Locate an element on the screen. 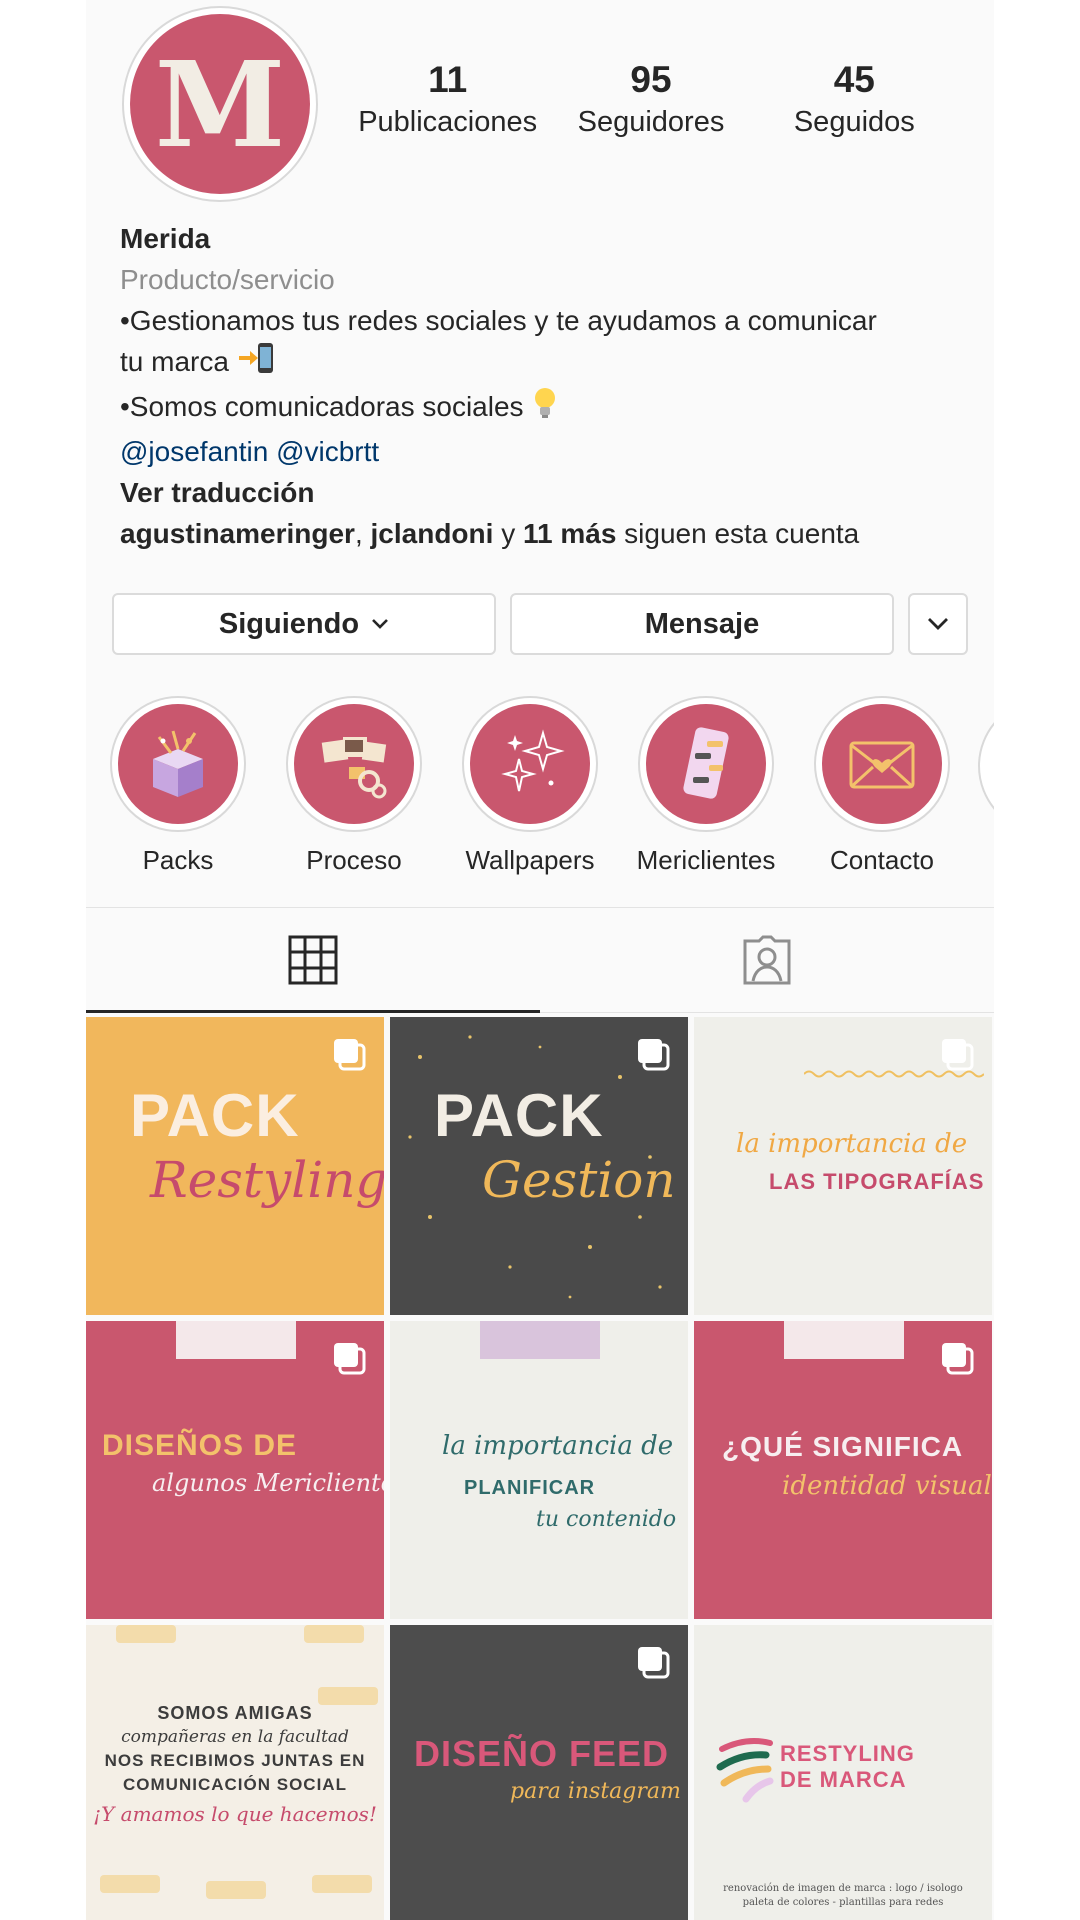 The height and width of the screenshot is (1920, 1080). sparkles-icon is located at coordinates (530, 764).